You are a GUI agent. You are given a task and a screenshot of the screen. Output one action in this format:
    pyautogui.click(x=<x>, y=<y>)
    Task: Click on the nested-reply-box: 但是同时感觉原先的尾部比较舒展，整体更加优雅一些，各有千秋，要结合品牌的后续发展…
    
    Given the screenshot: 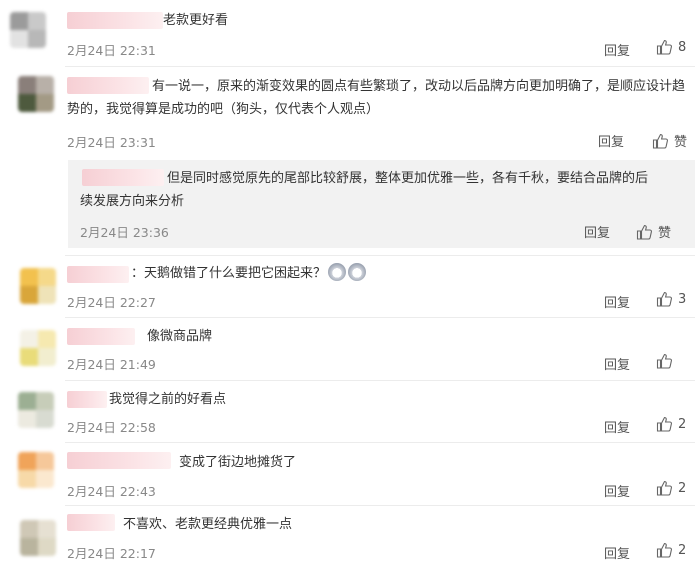 What is the action you would take?
    pyautogui.click(x=381, y=204)
    